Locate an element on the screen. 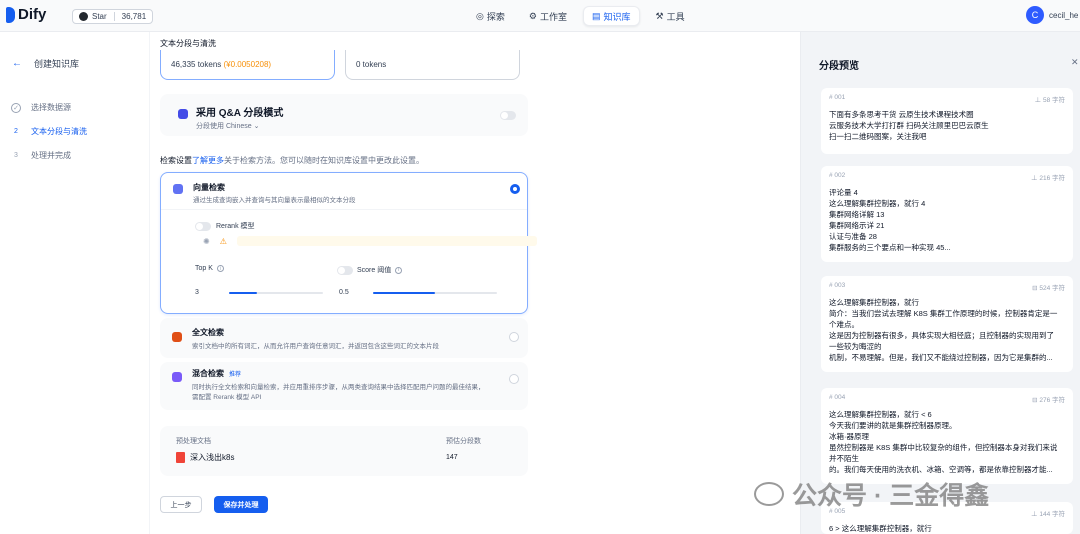  hybrid-search-icon is located at coordinates (177, 377).